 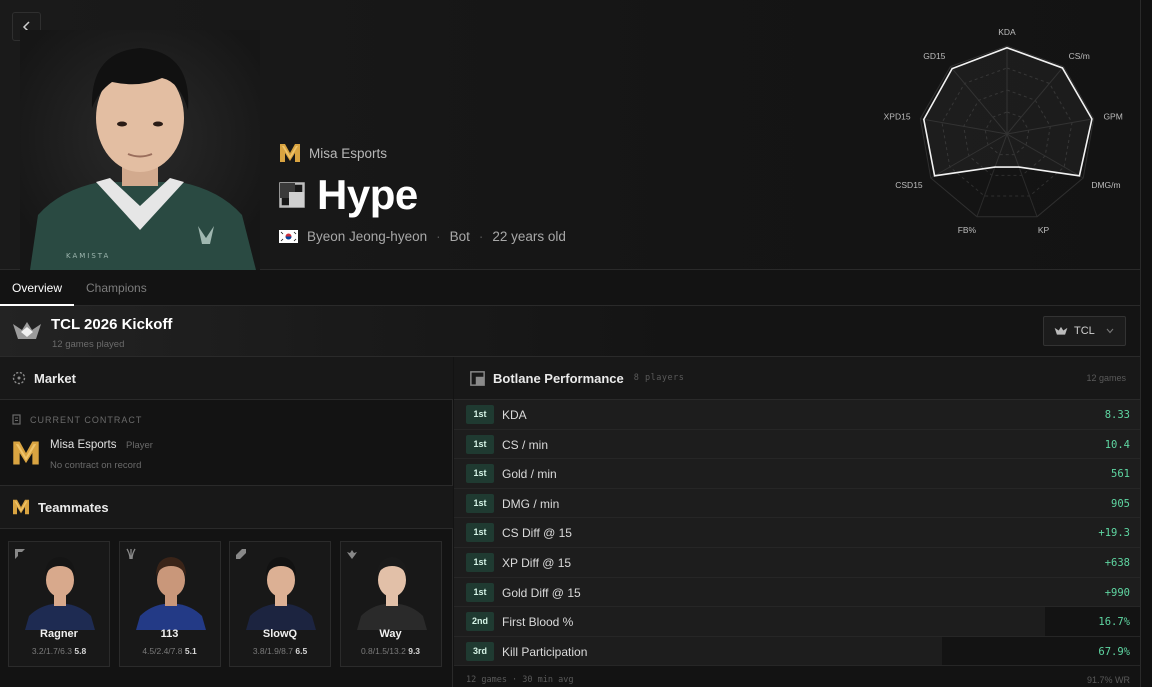 What do you see at coordinates (797, 415) in the screenshot?
I see `performance-row: 1st KDA 8.33` at bounding box center [797, 415].